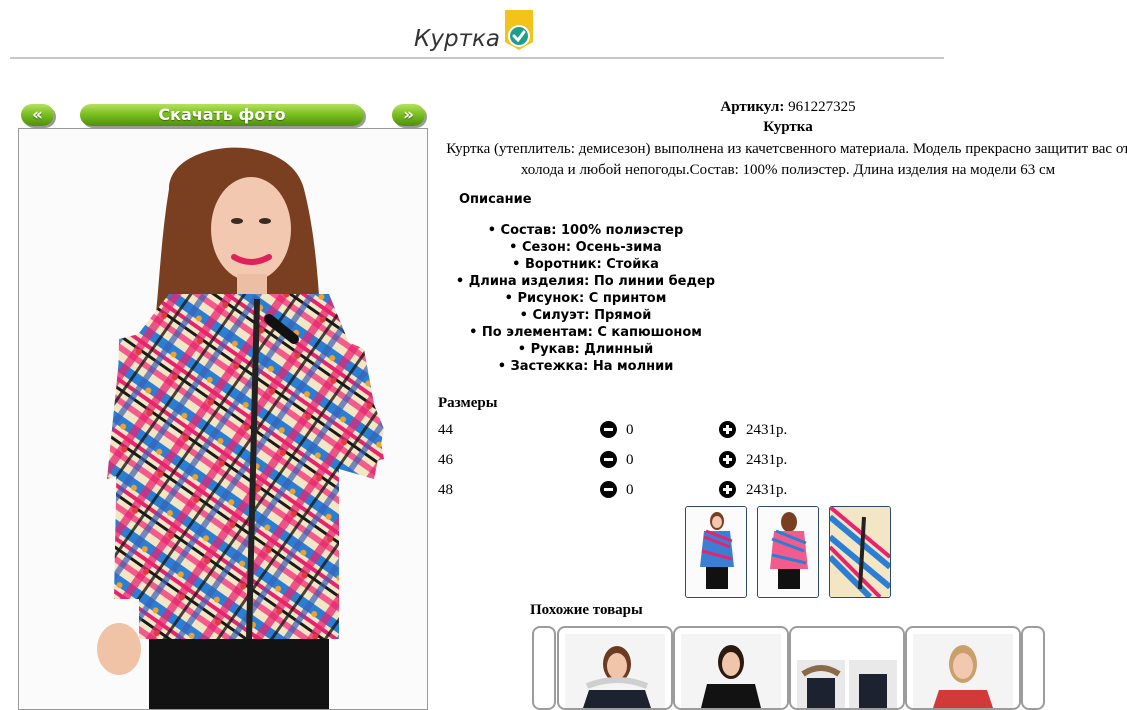 The height and width of the screenshot is (710, 1127). I want to click on page-title: Куртка, so click(457, 39).